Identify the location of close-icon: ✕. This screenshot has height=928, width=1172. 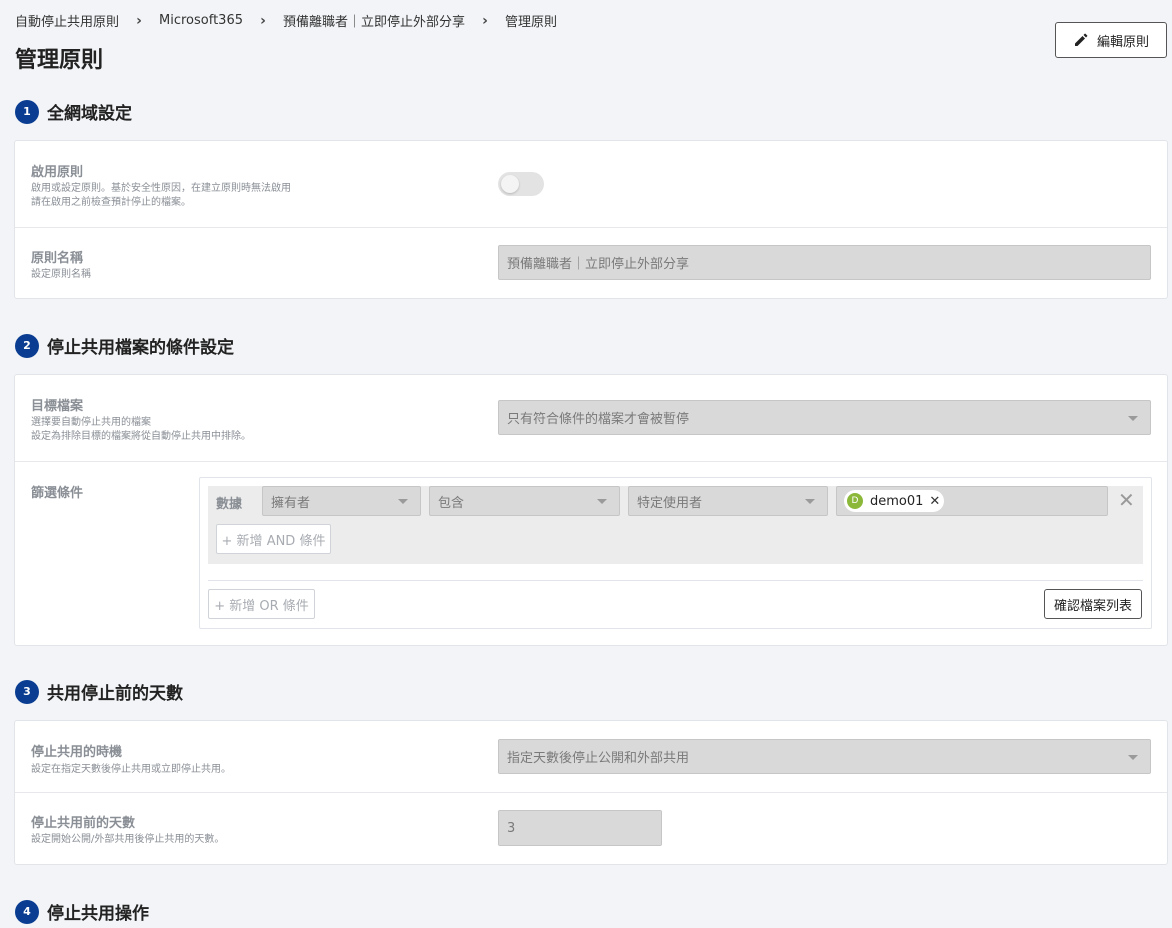
(934, 501).